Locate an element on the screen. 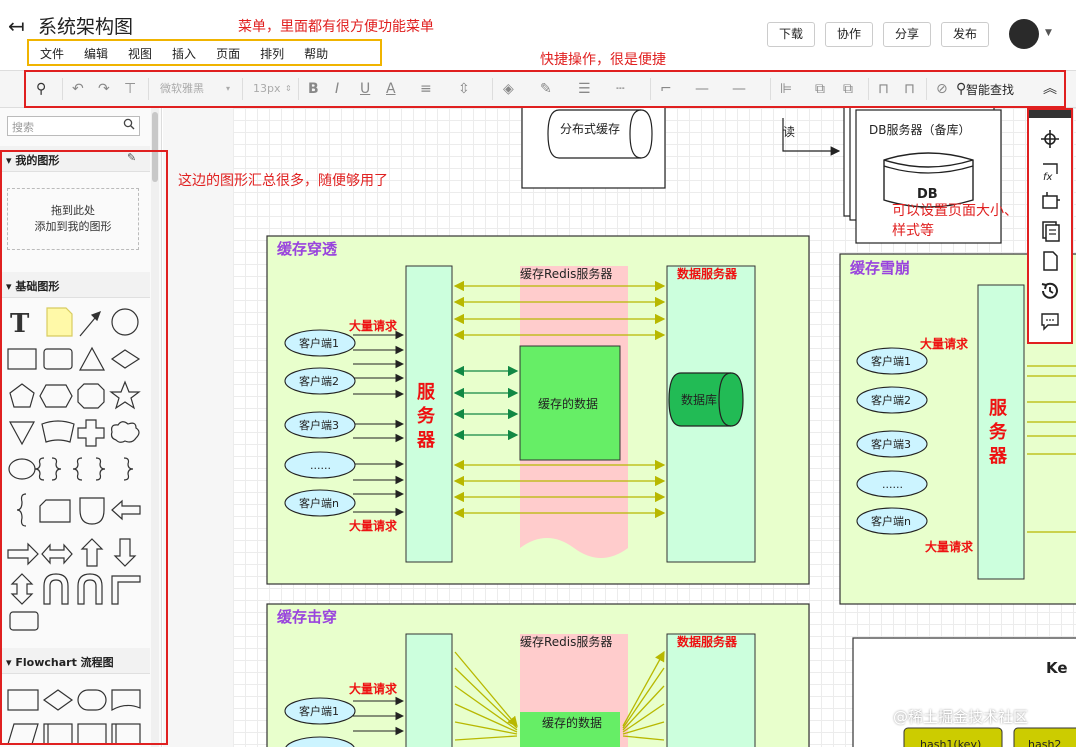  page-size-icon is located at coordinates (1050, 201).